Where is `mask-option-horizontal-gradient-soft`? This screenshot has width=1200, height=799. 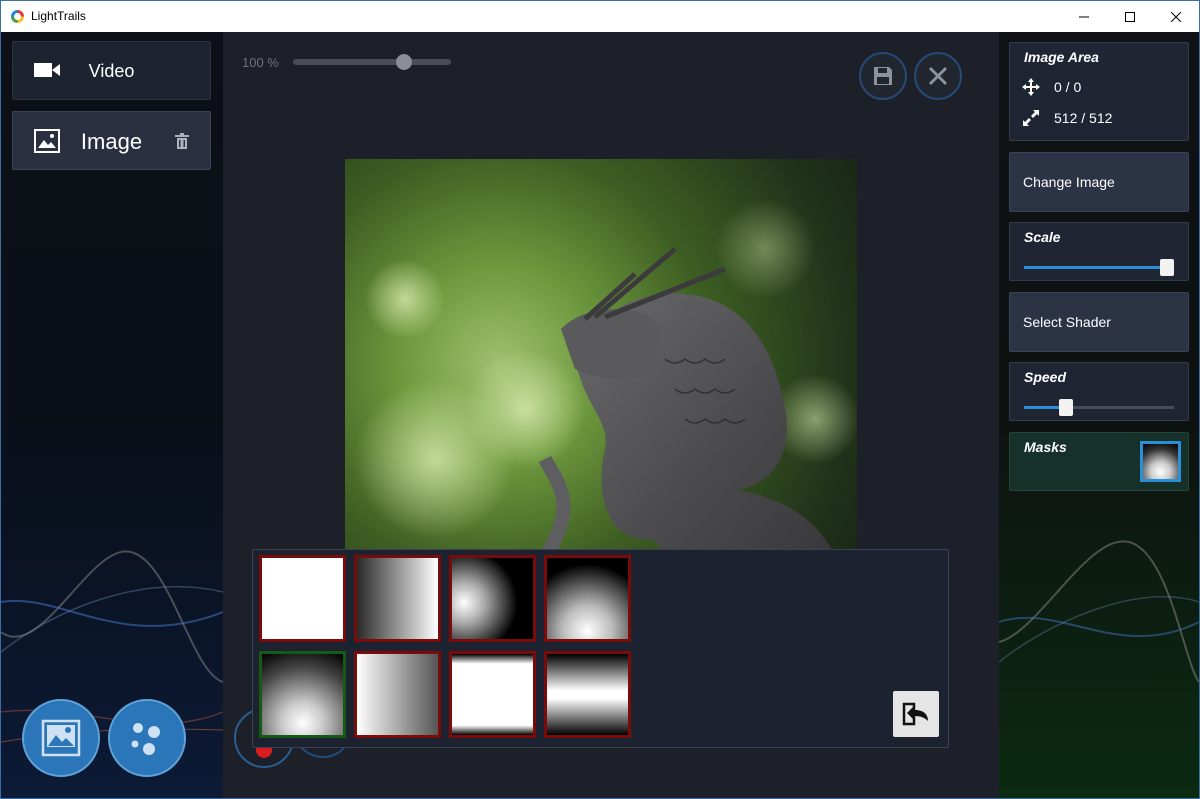
mask-option-horizontal-gradient-soft is located at coordinates (397, 694).